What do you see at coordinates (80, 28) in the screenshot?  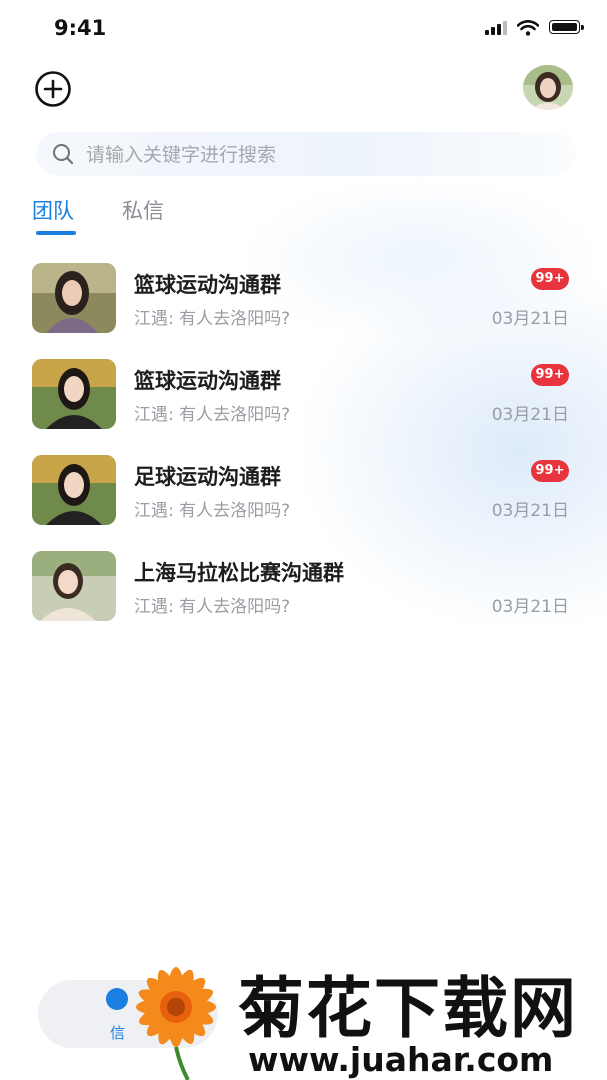 I see `status-time: 9:41` at bounding box center [80, 28].